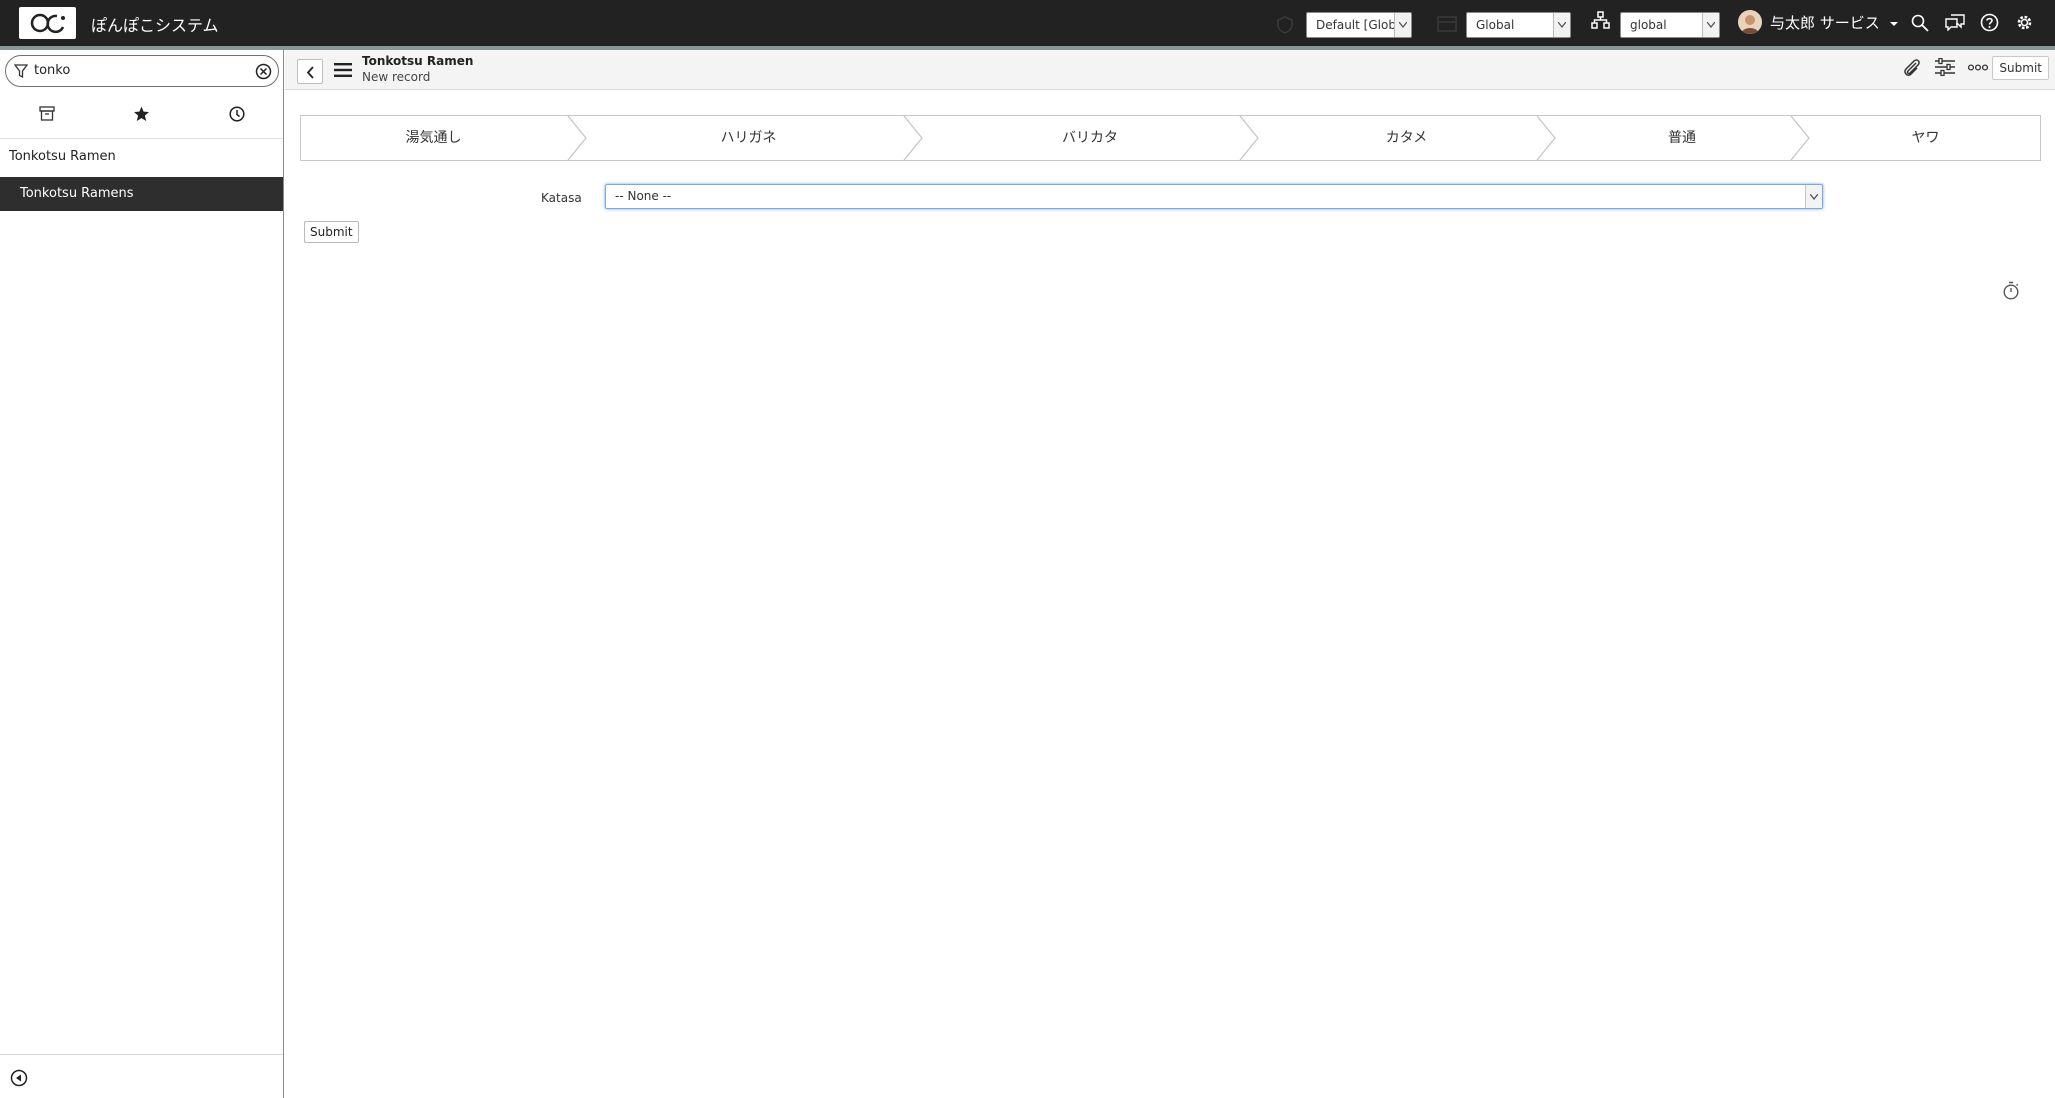 The width and height of the screenshot is (2055, 1098). What do you see at coordinates (62, 156) in the screenshot?
I see `nav-module-label: Tonkotsu Ramen` at bounding box center [62, 156].